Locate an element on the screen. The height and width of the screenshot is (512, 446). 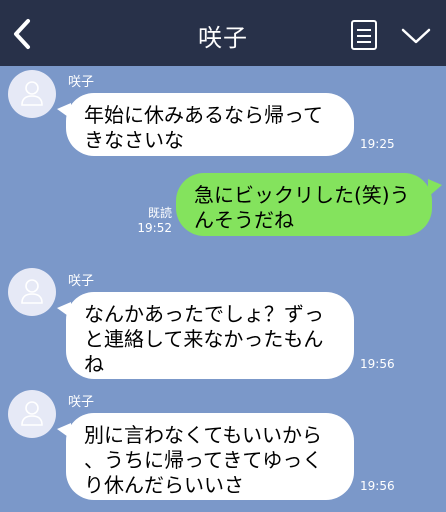
message-line: ね is located at coordinates (94, 364).